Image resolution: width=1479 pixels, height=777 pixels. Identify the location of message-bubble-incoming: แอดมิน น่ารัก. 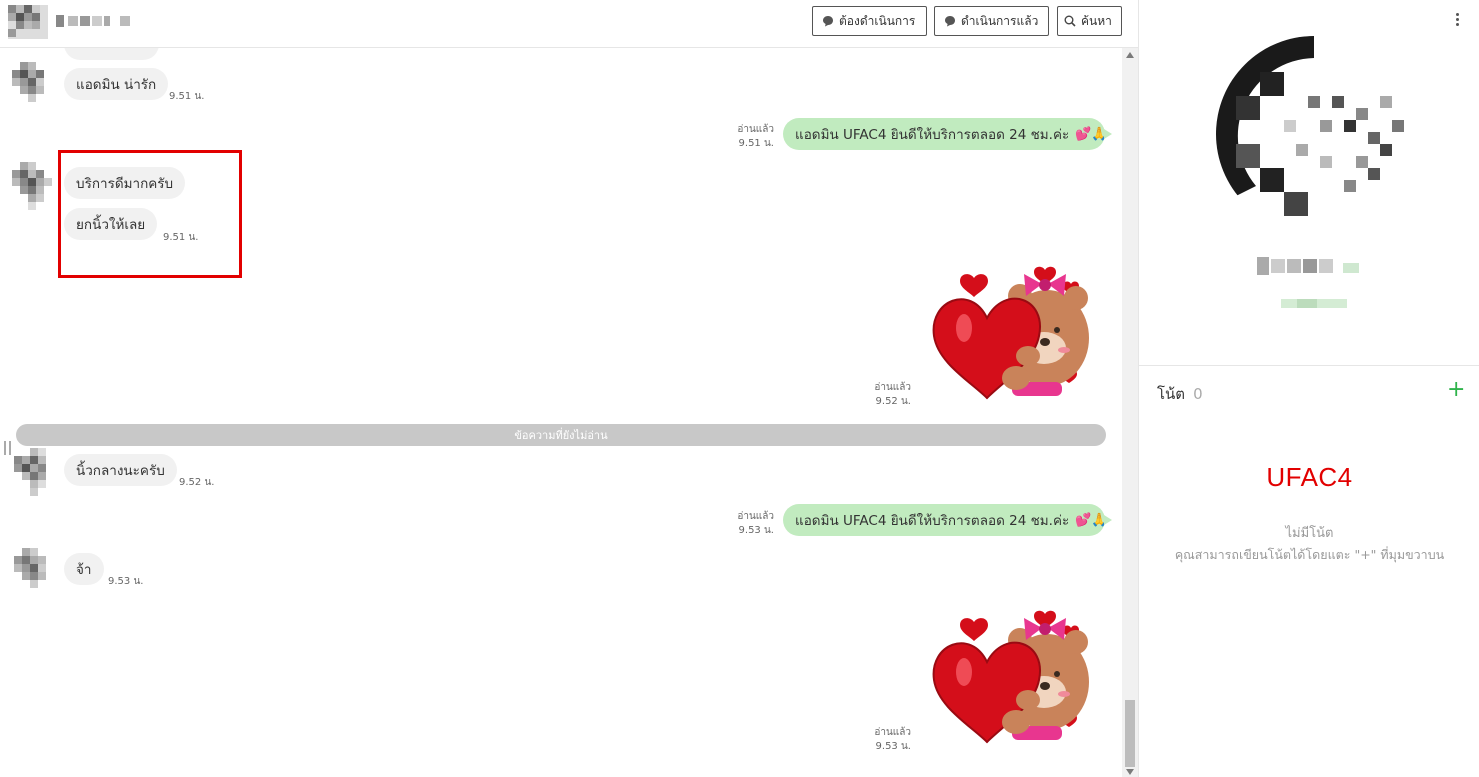
(116, 84).